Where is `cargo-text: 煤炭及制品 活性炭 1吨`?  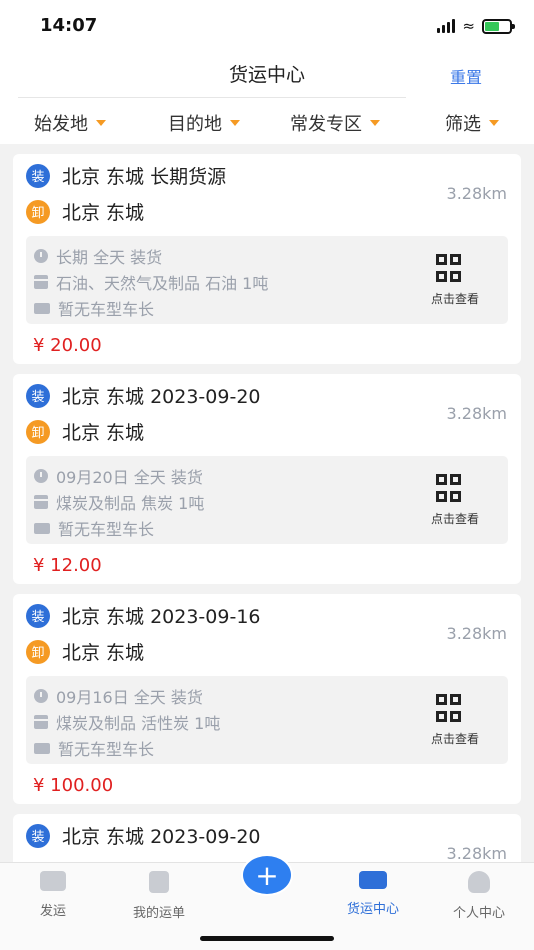 cargo-text: 煤炭及制品 活性炭 1吨 is located at coordinates (138, 723).